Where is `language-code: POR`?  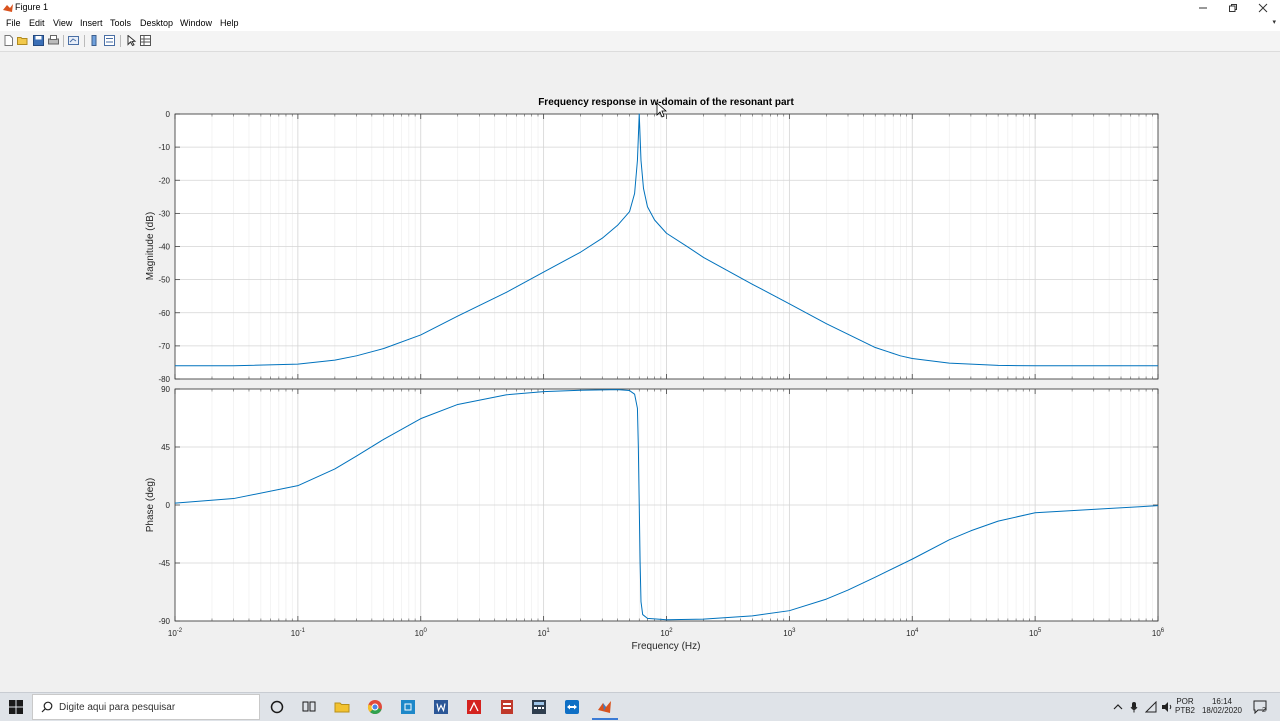
language-code: POR is located at coordinates (1185, 701).